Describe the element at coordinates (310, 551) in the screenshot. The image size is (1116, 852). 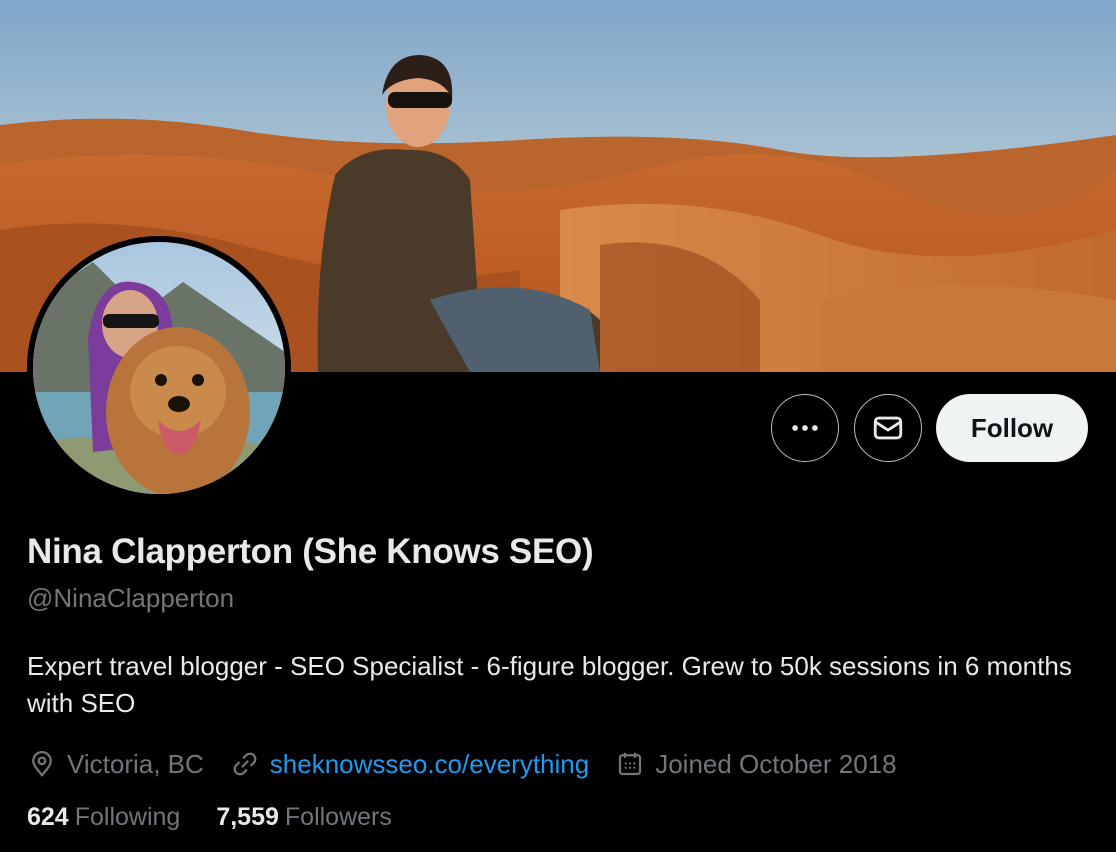
I see `profile-name: Nina Clapperton (She Knows SEO)` at that location.